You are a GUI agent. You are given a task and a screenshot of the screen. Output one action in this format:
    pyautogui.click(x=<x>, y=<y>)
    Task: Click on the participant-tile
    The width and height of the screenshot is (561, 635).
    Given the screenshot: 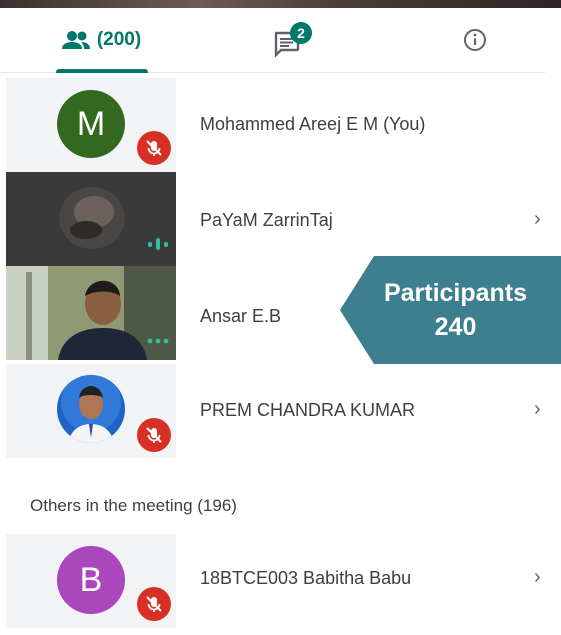 What is the action you would take?
    pyautogui.click(x=91, y=411)
    